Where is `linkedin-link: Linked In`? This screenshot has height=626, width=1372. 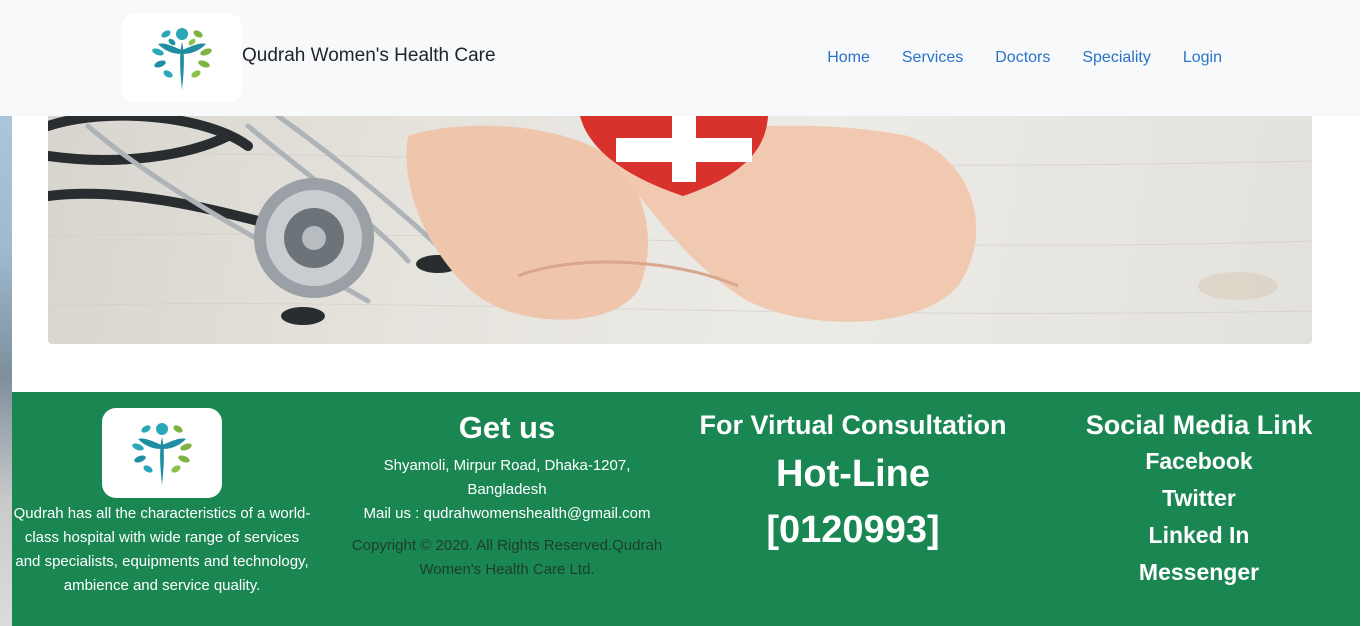 linkedin-link: Linked In is located at coordinates (1199, 535).